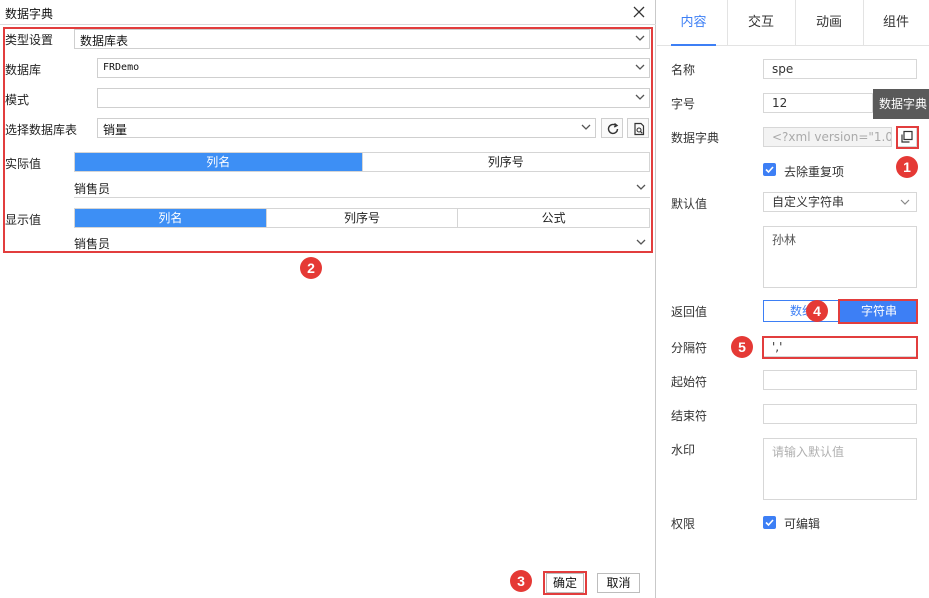 The image size is (929, 598). What do you see at coordinates (689, 416) in the screenshot?
I see `end-char-label: 结束符` at bounding box center [689, 416].